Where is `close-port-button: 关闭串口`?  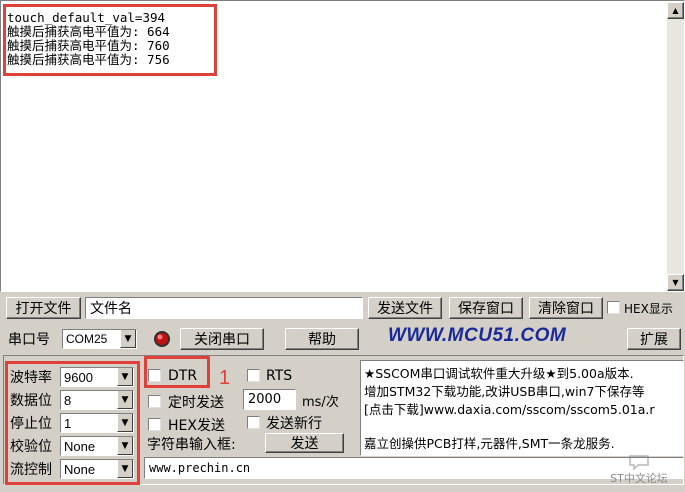 close-port-button: 关闭串口 is located at coordinates (222, 339).